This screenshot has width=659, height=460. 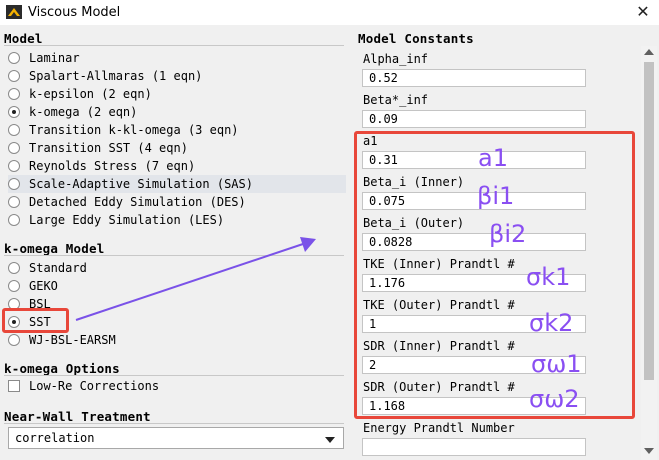 I want to click on near-wall-treatment-dropdown: correlation, so click(x=176, y=438).